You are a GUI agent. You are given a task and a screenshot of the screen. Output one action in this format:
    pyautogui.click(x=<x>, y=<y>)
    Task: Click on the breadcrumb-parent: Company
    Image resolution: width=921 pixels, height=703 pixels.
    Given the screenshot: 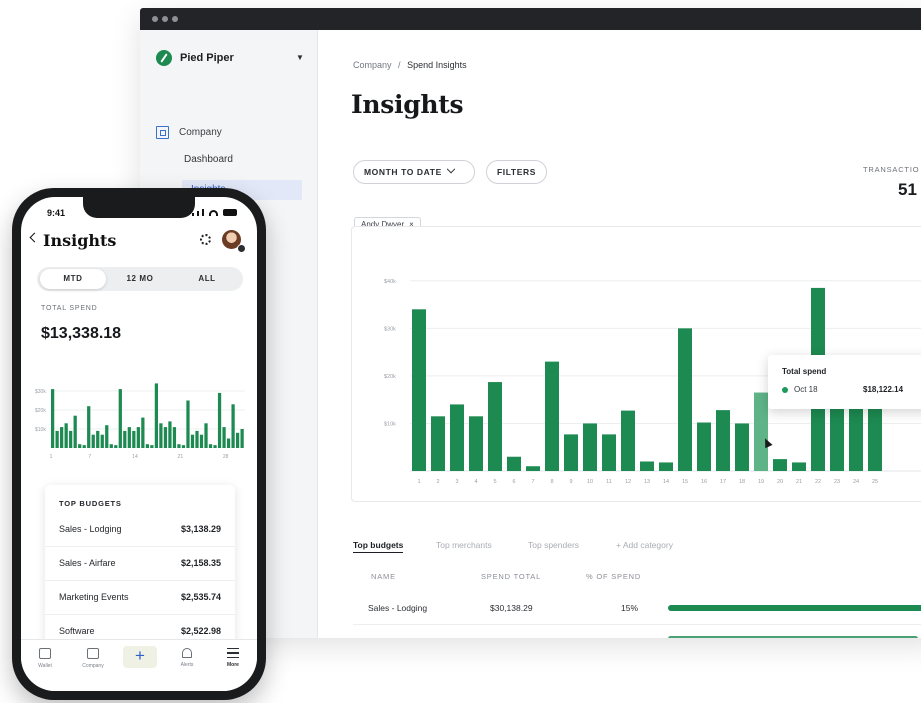 What is the action you would take?
    pyautogui.click(x=372, y=65)
    